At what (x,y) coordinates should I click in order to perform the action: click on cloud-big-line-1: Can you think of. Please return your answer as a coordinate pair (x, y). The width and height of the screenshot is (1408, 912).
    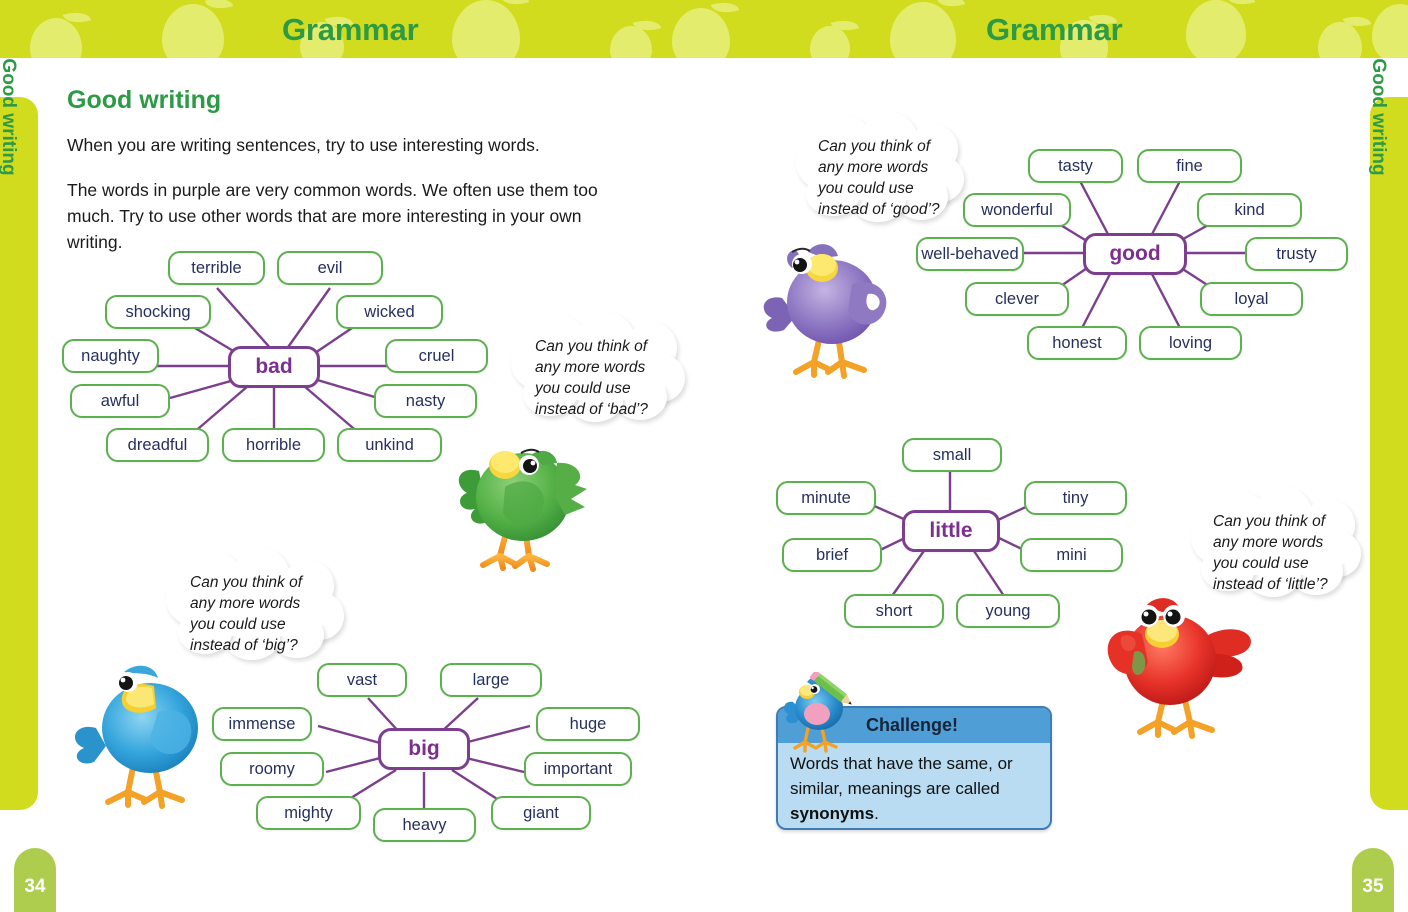
    Looking at the image, I should click on (246, 582).